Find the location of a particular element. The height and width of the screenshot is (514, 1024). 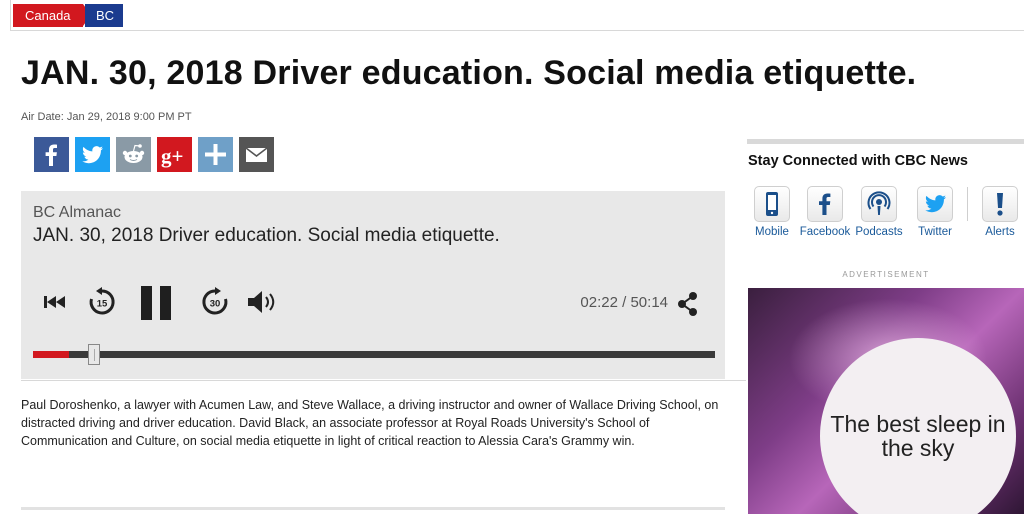

advertisement-label: ADVERTISEMENT is located at coordinates (886, 274).